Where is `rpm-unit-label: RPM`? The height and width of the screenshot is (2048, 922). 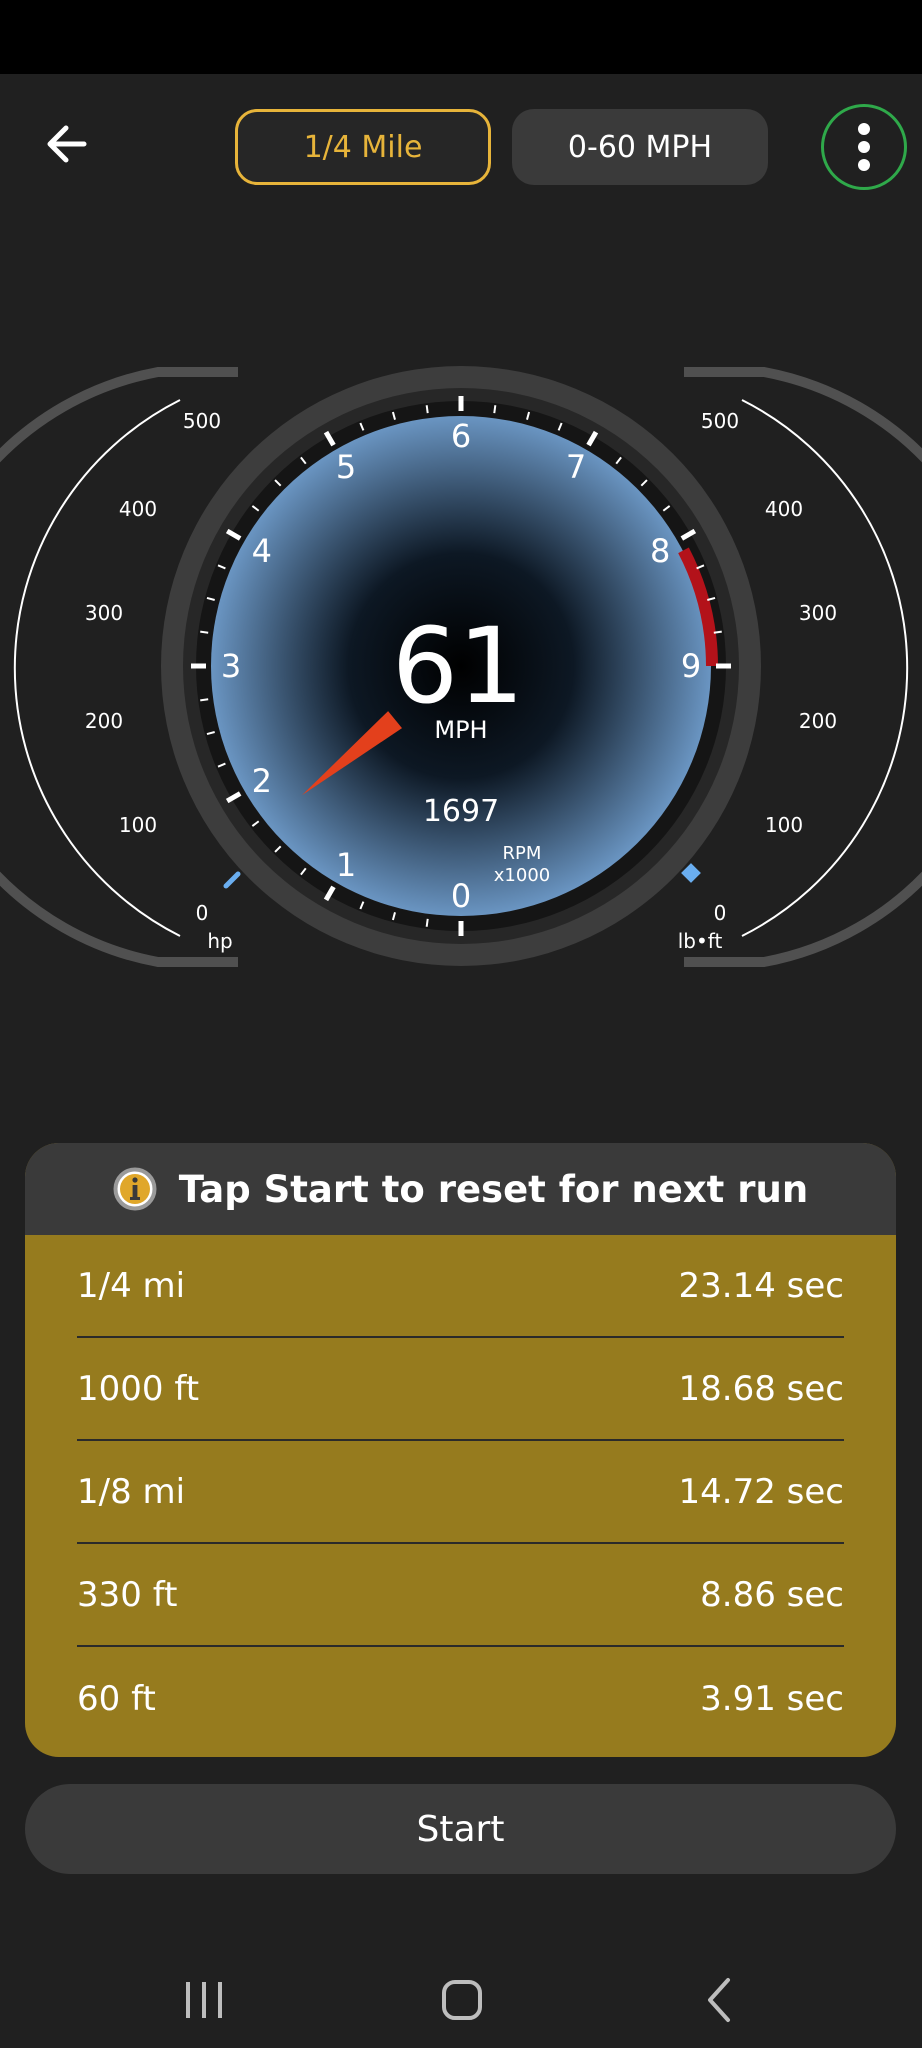
rpm-unit-label: RPM is located at coordinates (522, 853).